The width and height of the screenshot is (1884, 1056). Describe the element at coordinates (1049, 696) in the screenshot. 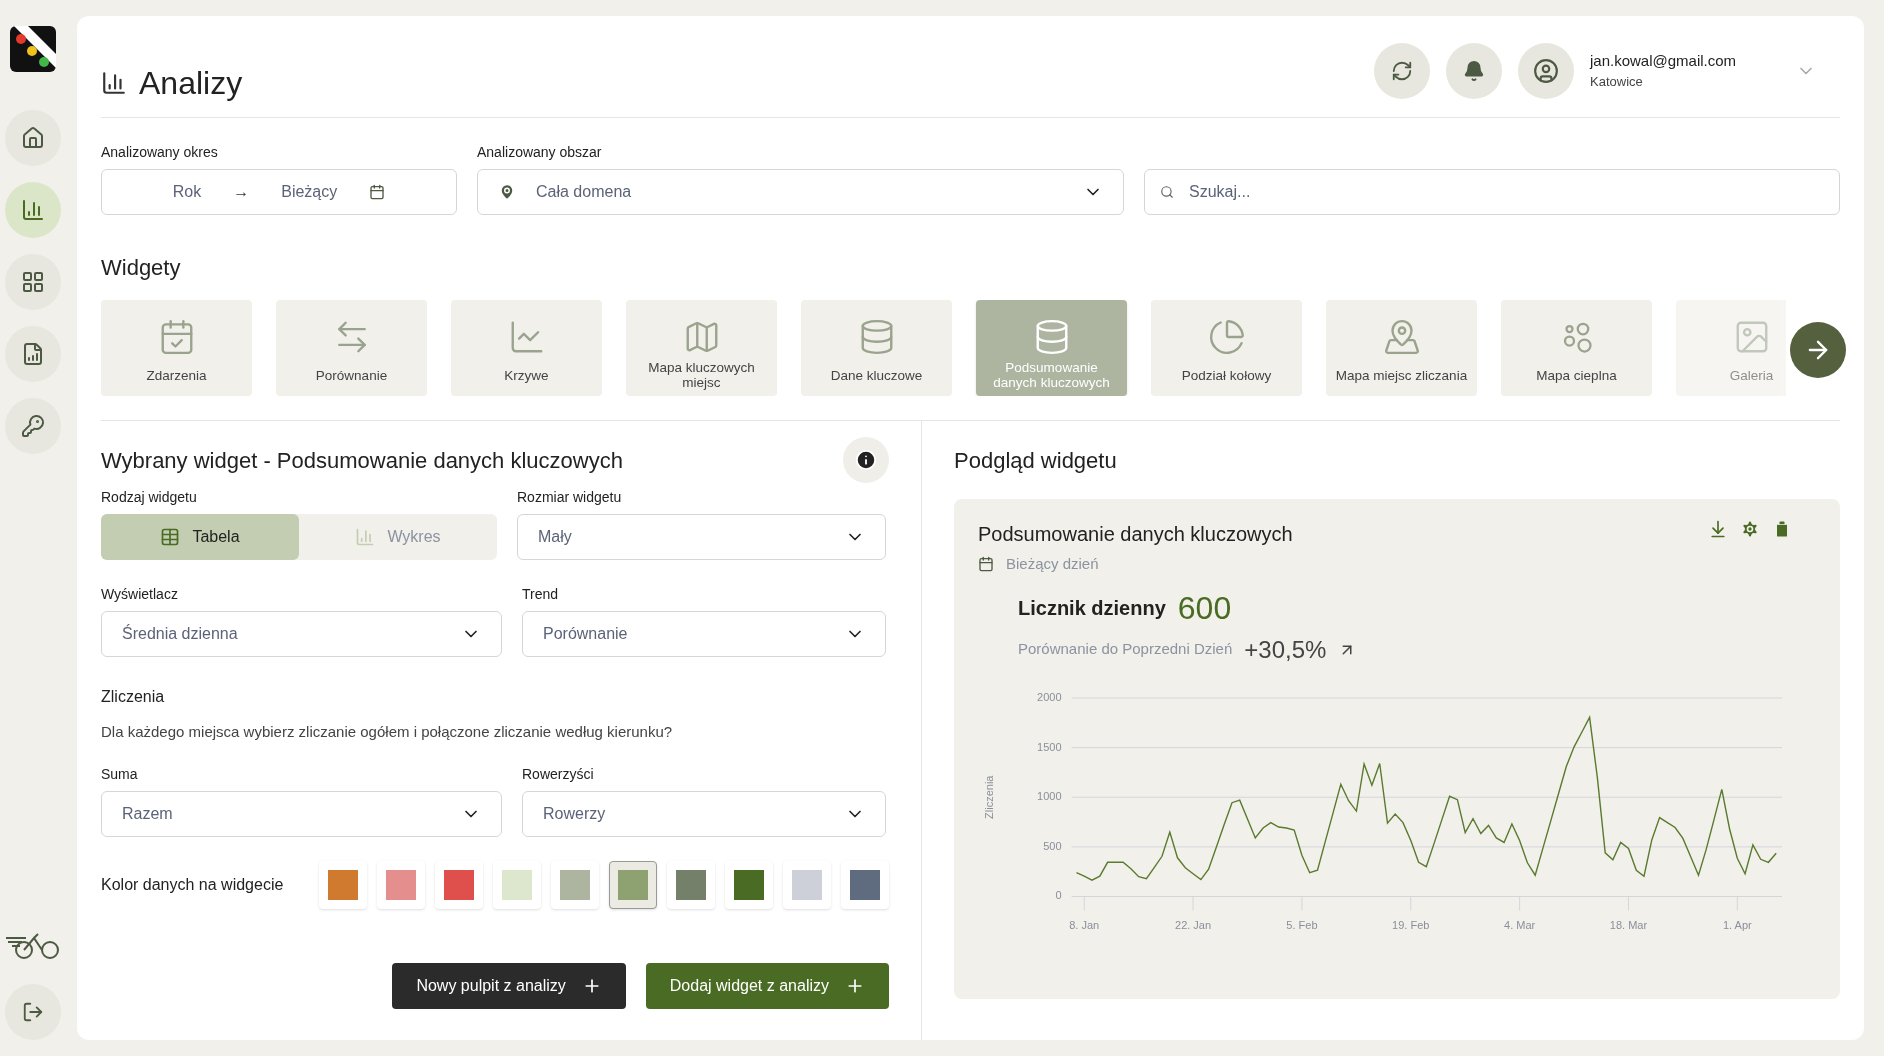

I see `axis-label: 2000` at that location.